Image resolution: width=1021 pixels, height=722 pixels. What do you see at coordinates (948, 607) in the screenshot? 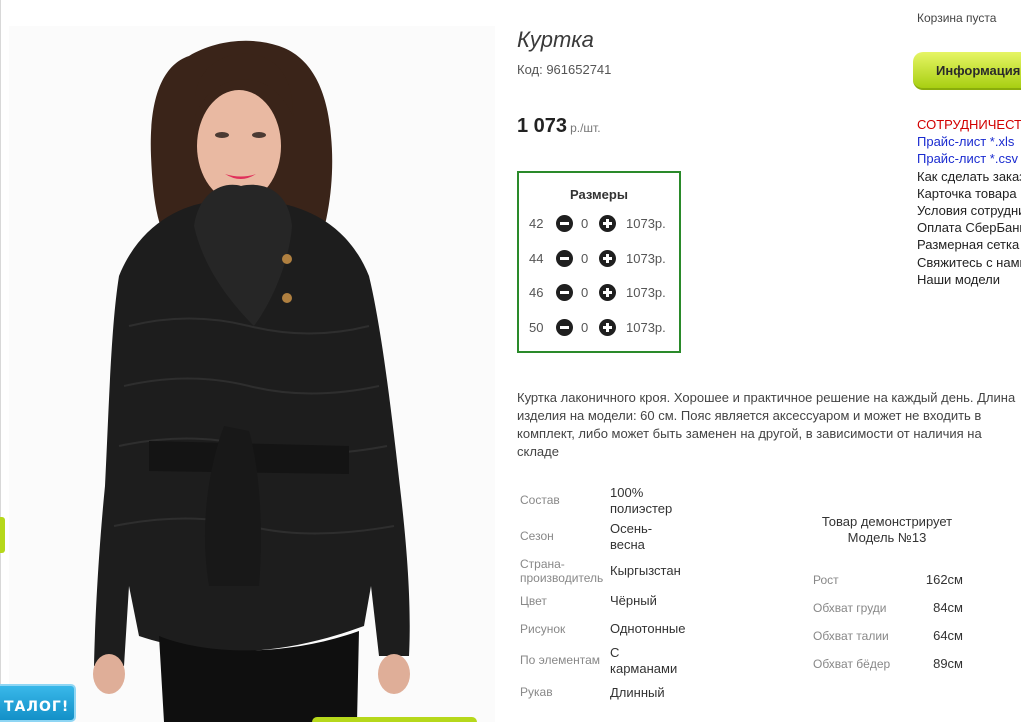
I see `model-param-value: 84см` at bounding box center [948, 607].